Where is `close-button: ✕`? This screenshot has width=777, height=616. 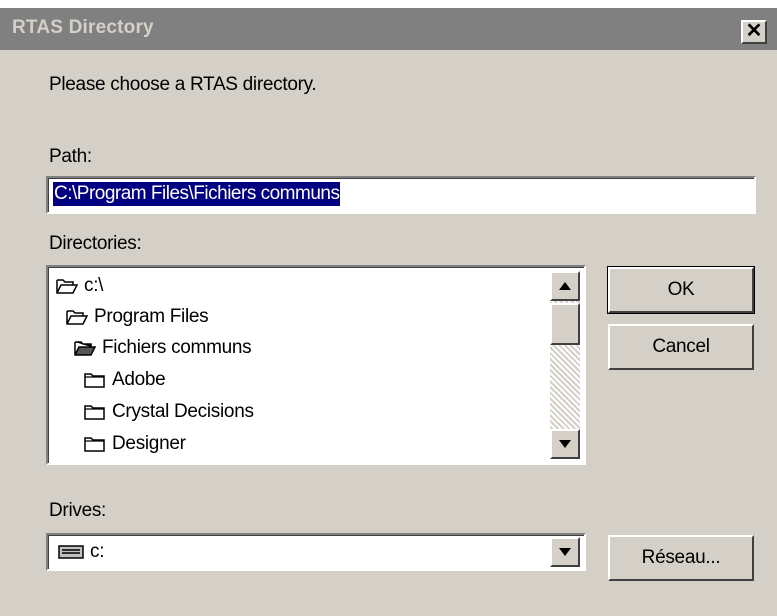 close-button: ✕ is located at coordinates (754, 32).